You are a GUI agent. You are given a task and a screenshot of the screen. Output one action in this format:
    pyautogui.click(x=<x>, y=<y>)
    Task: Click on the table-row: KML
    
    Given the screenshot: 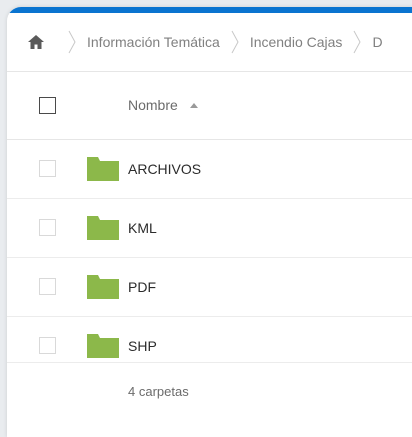 What is the action you would take?
    pyautogui.click(x=209, y=227)
    